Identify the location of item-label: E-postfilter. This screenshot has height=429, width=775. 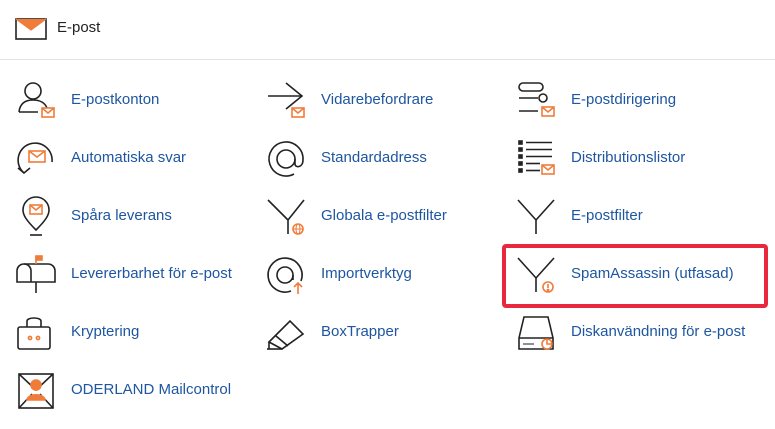
(607, 215).